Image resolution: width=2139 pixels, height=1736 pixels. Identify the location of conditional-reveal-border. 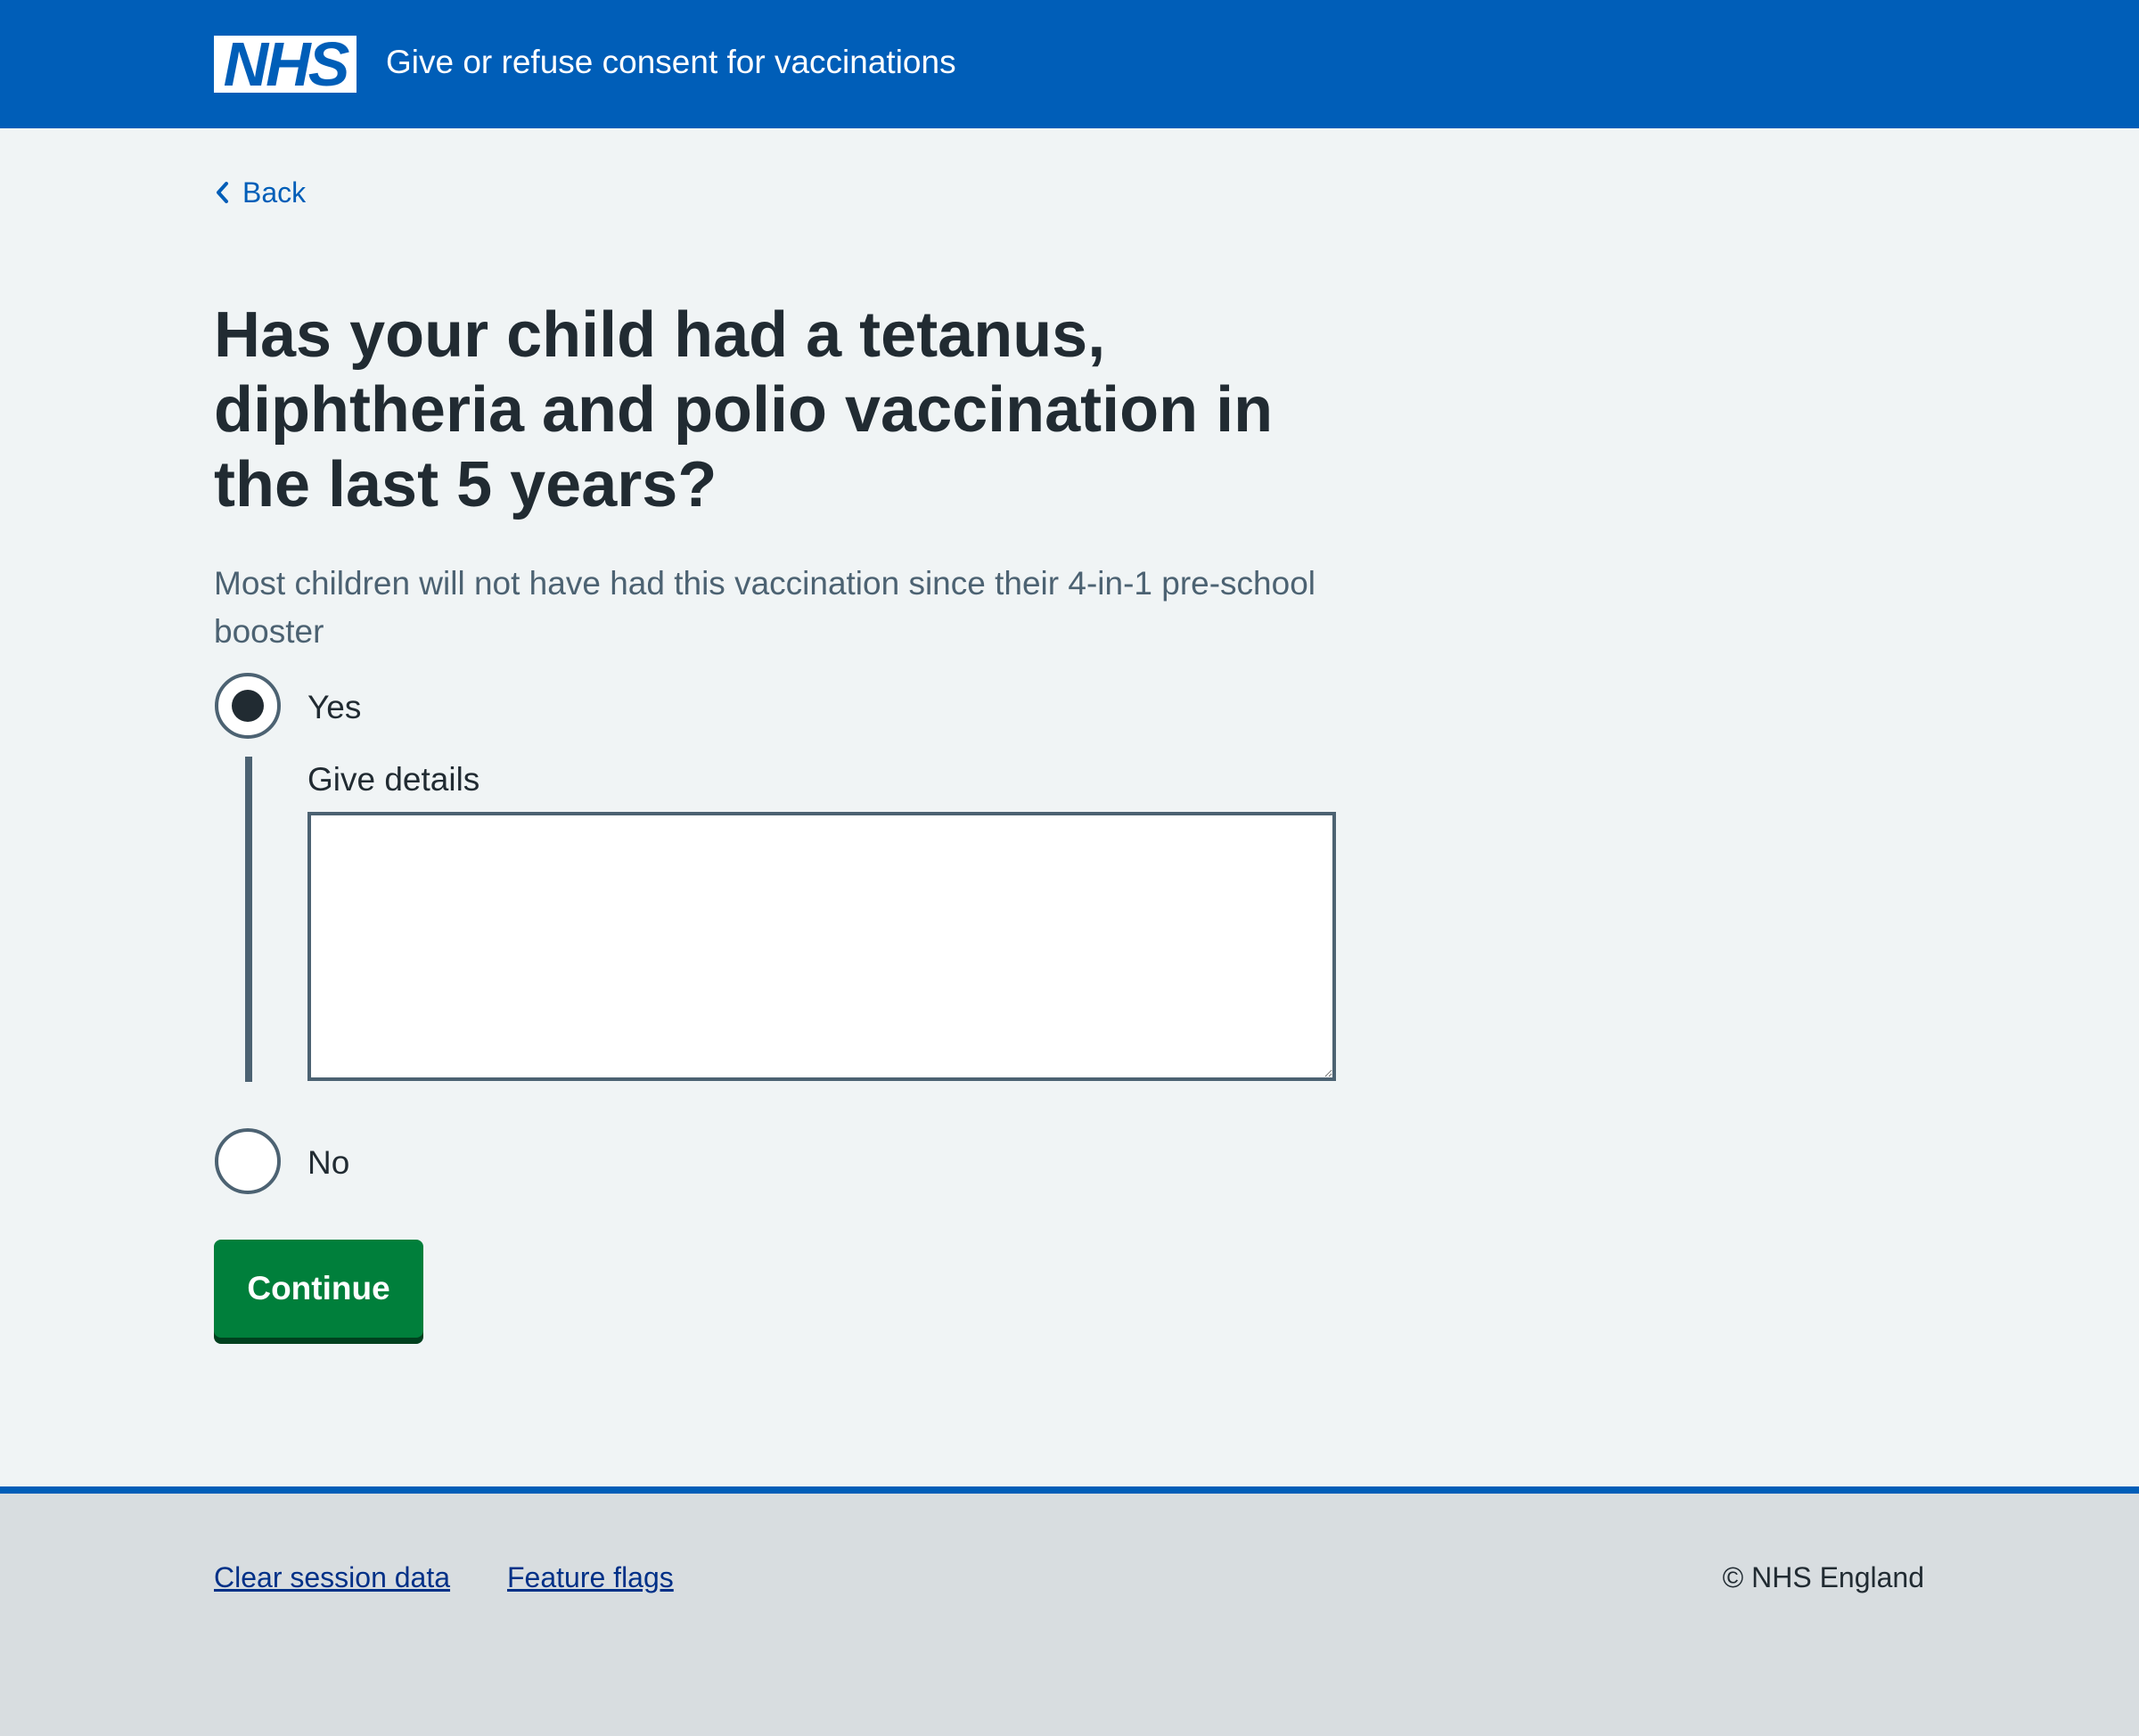
(248, 920).